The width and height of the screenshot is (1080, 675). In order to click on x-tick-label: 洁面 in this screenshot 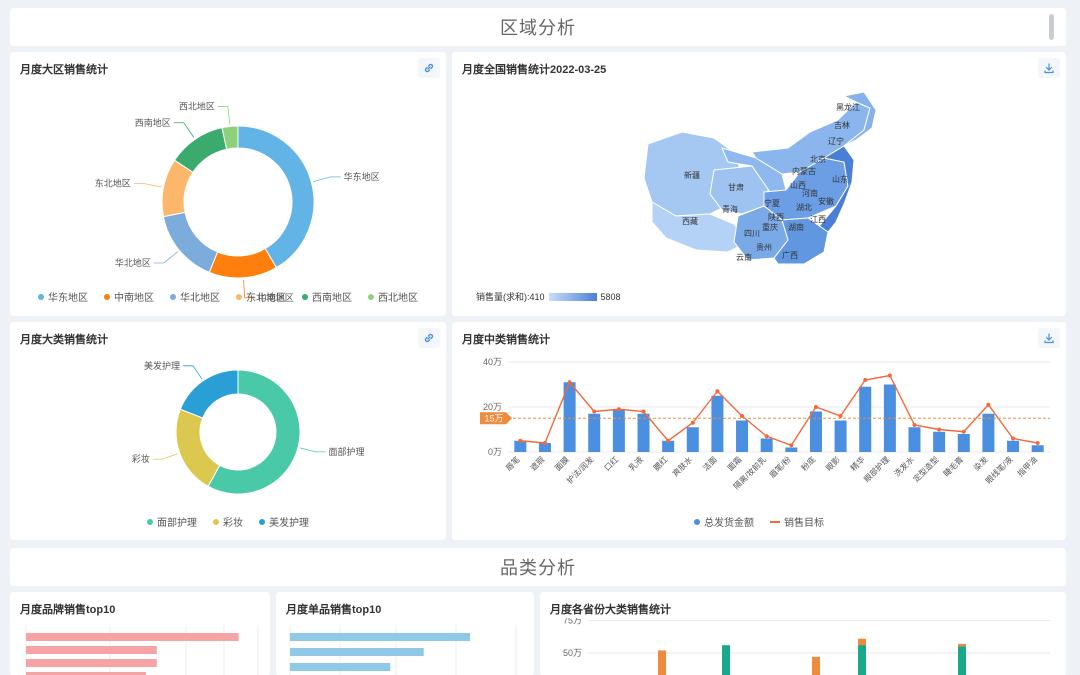, I will do `click(709, 463)`.